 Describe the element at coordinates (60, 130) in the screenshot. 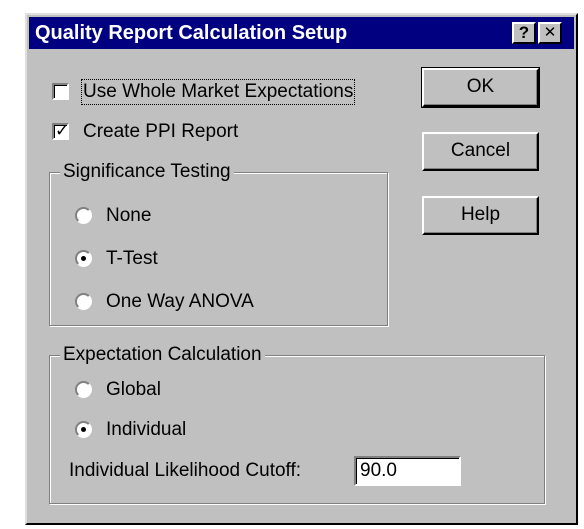

I see `create-ppi-checkbox: ✓` at that location.